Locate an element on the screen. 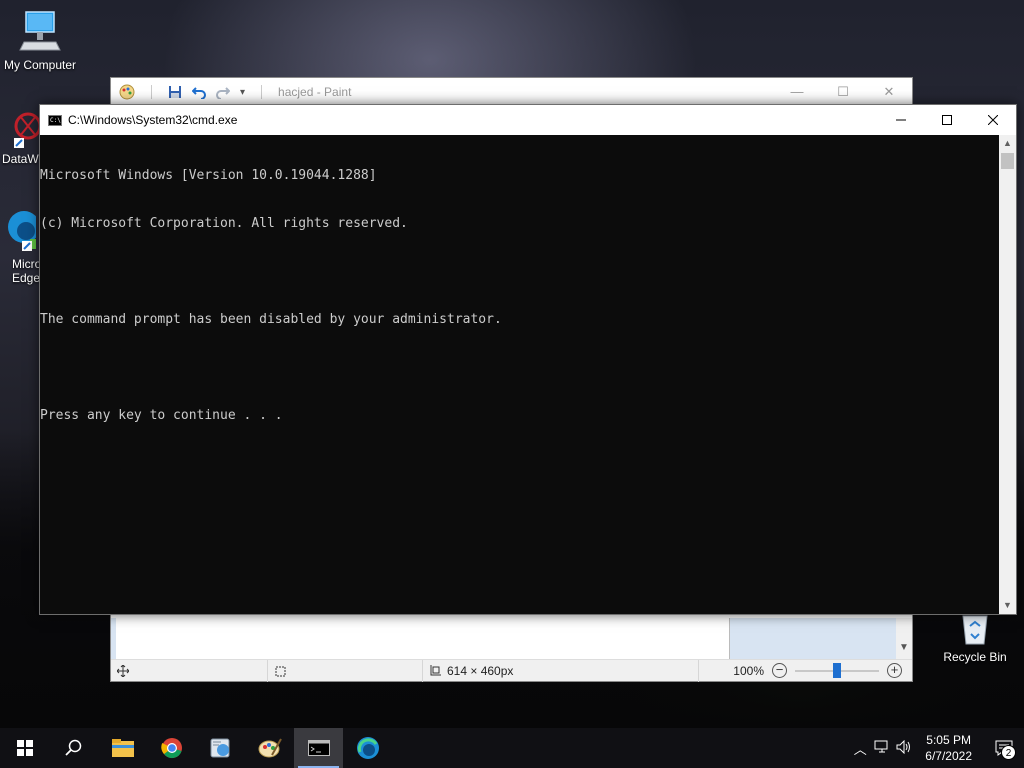 This screenshot has width=1024, height=768. paint-status-bar: 614 × 460px 100% − + is located at coordinates (511, 670).